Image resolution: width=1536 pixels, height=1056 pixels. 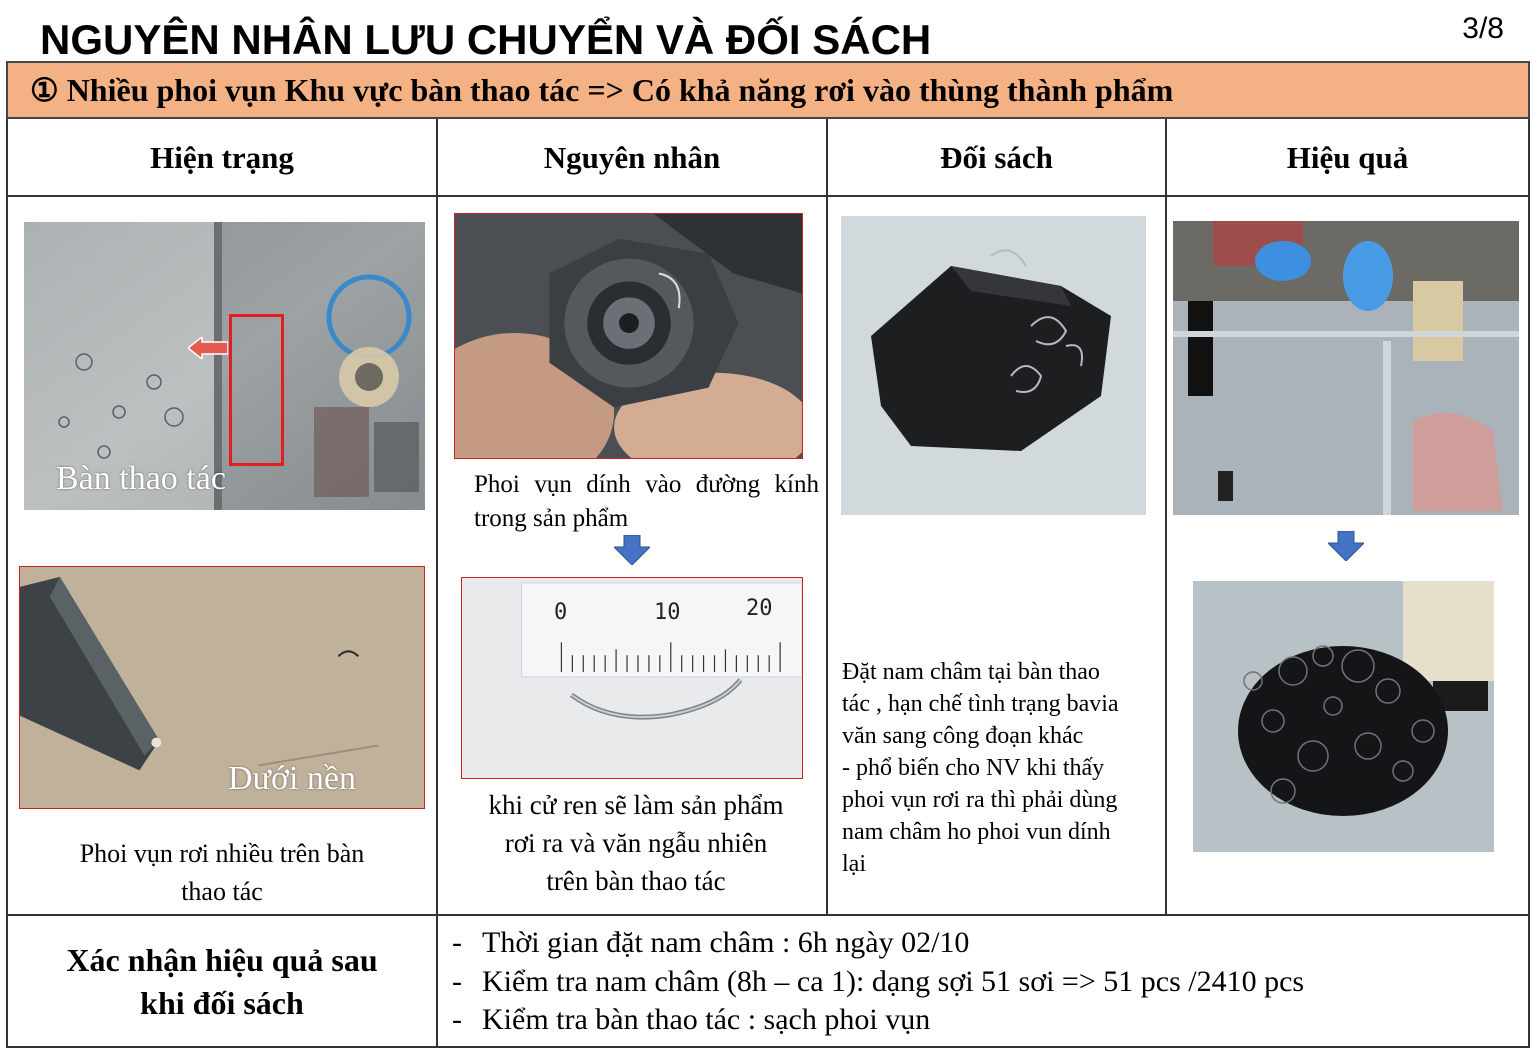 I want to click on workbench-photo: Bàn thao tác, so click(x=224, y=366).